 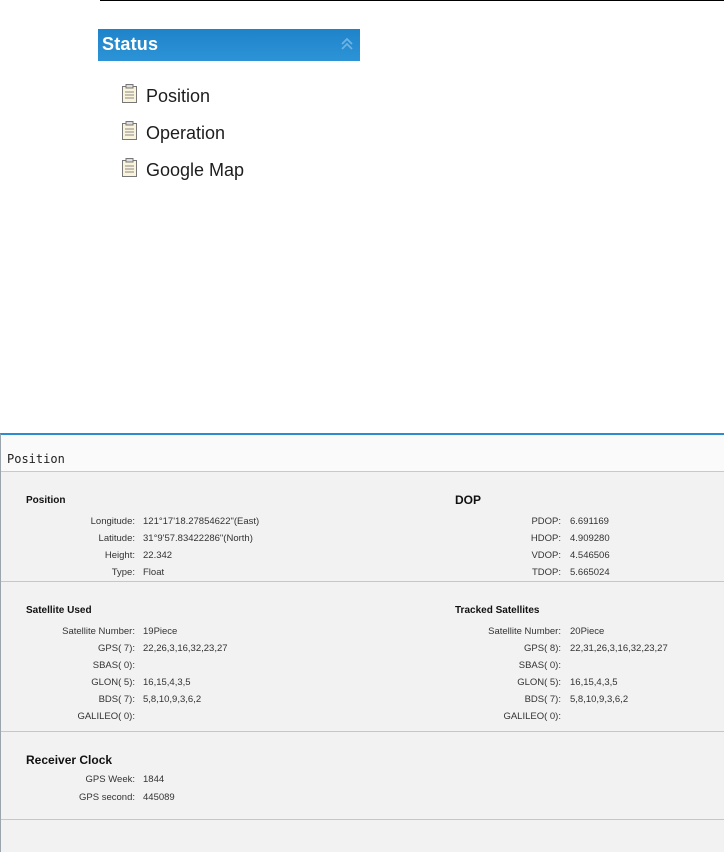 What do you see at coordinates (69, 760) in the screenshot?
I see `receiver-clock-title: Receiver Clock` at bounding box center [69, 760].